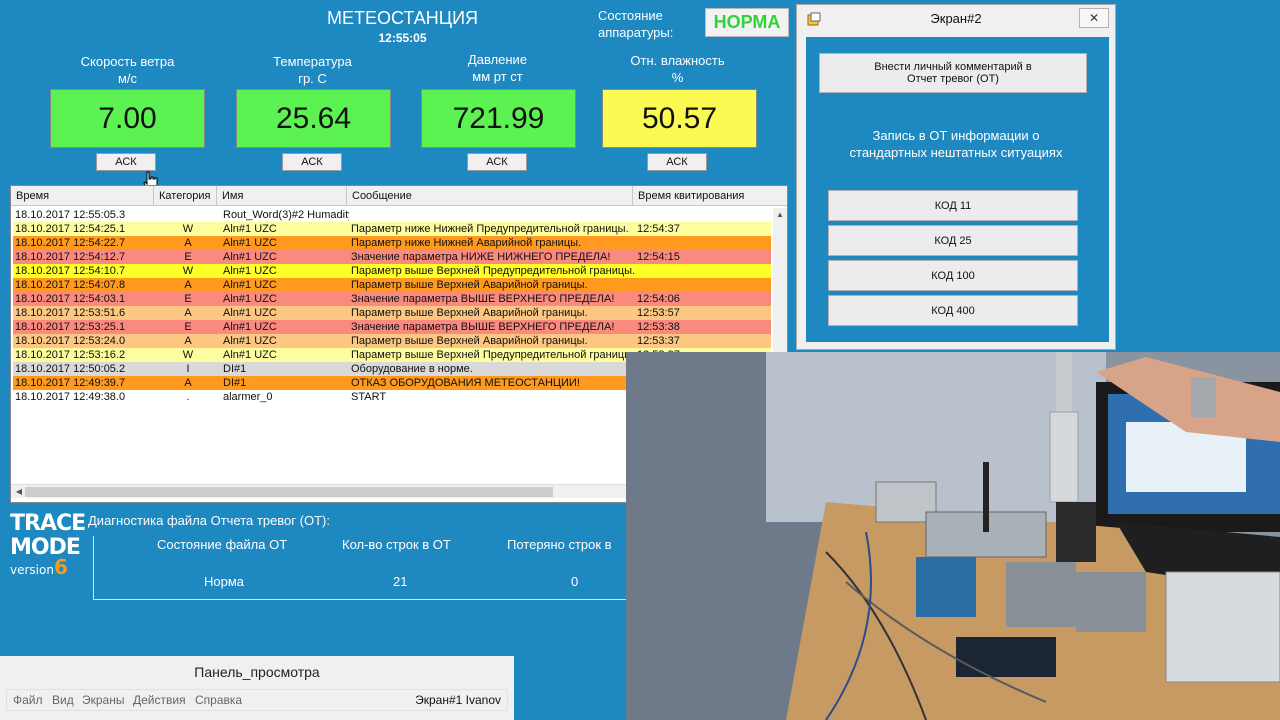  What do you see at coordinates (677, 60) in the screenshot?
I see `gauge-title: Отн. влажность` at bounding box center [677, 60].